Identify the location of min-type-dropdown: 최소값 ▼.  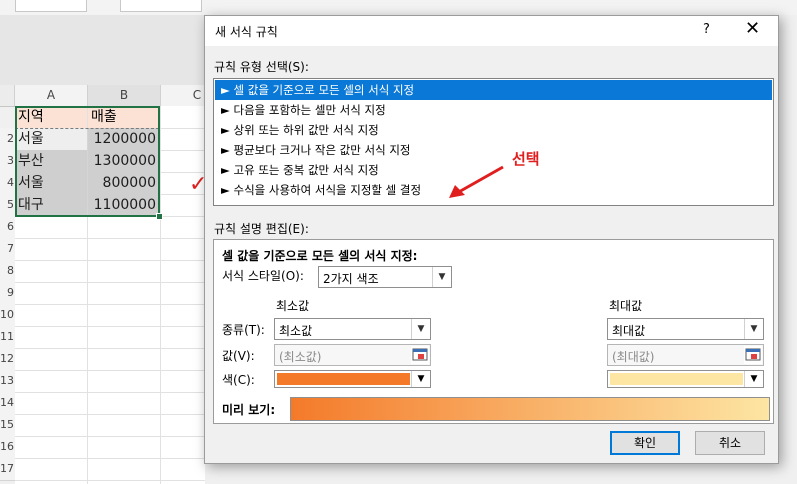
(352, 329).